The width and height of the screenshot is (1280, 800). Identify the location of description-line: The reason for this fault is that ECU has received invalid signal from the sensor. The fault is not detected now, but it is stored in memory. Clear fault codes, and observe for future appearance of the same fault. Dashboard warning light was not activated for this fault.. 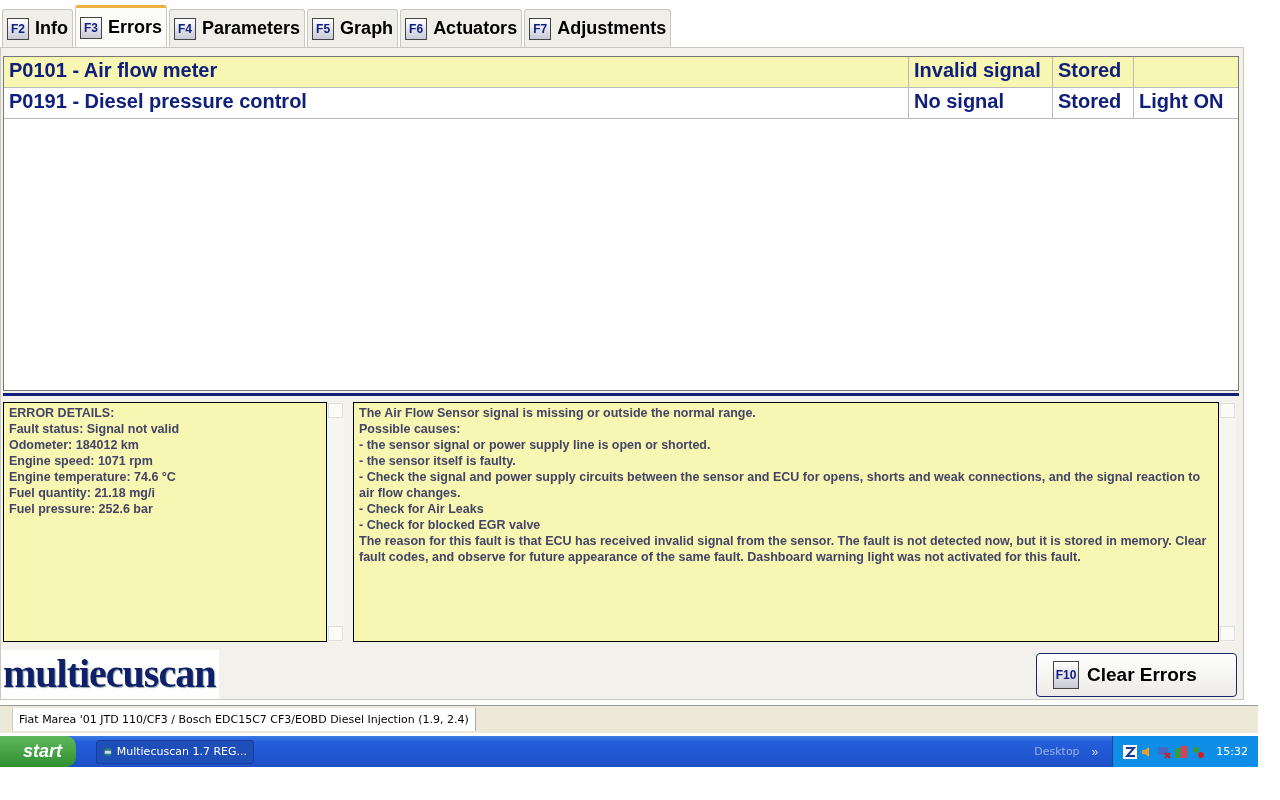
(783, 548).